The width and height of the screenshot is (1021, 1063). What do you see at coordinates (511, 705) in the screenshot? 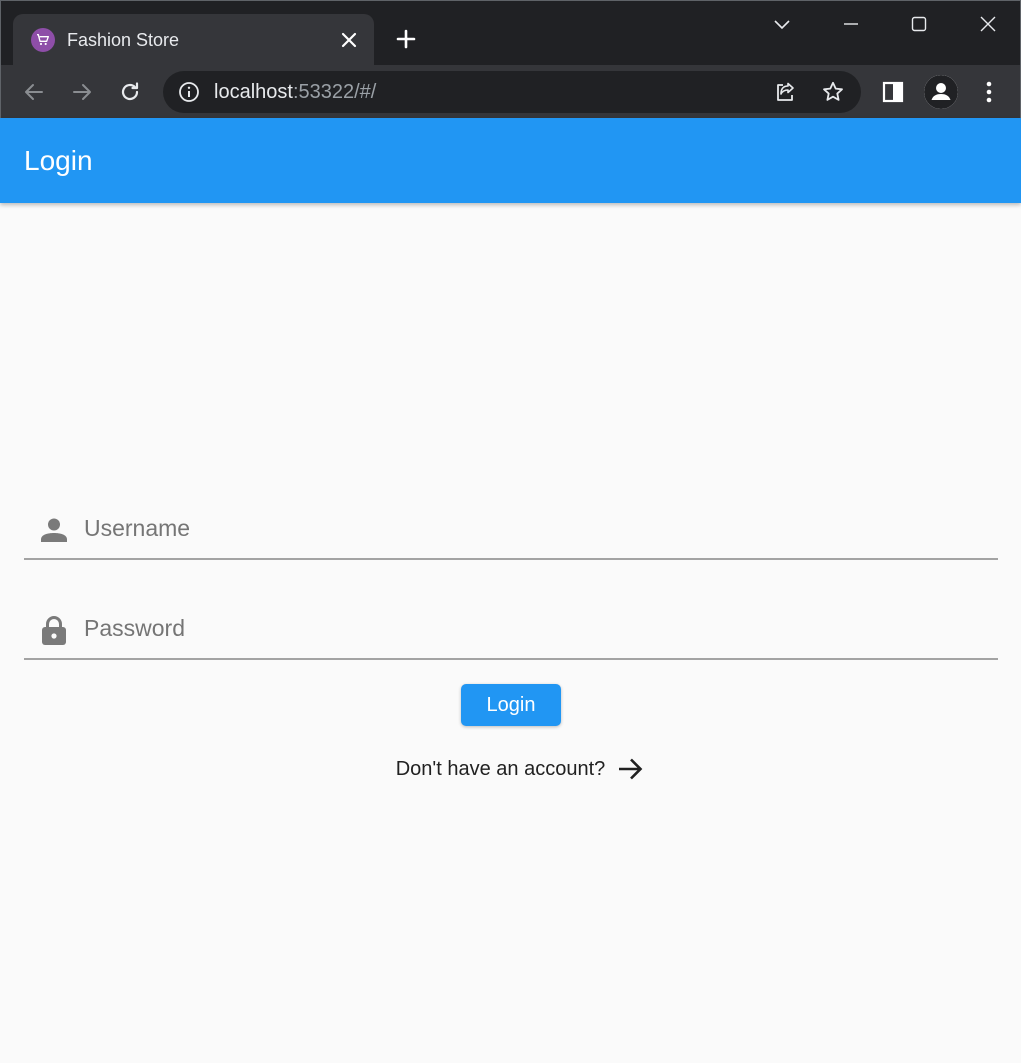
I see `login-button: Login` at bounding box center [511, 705].